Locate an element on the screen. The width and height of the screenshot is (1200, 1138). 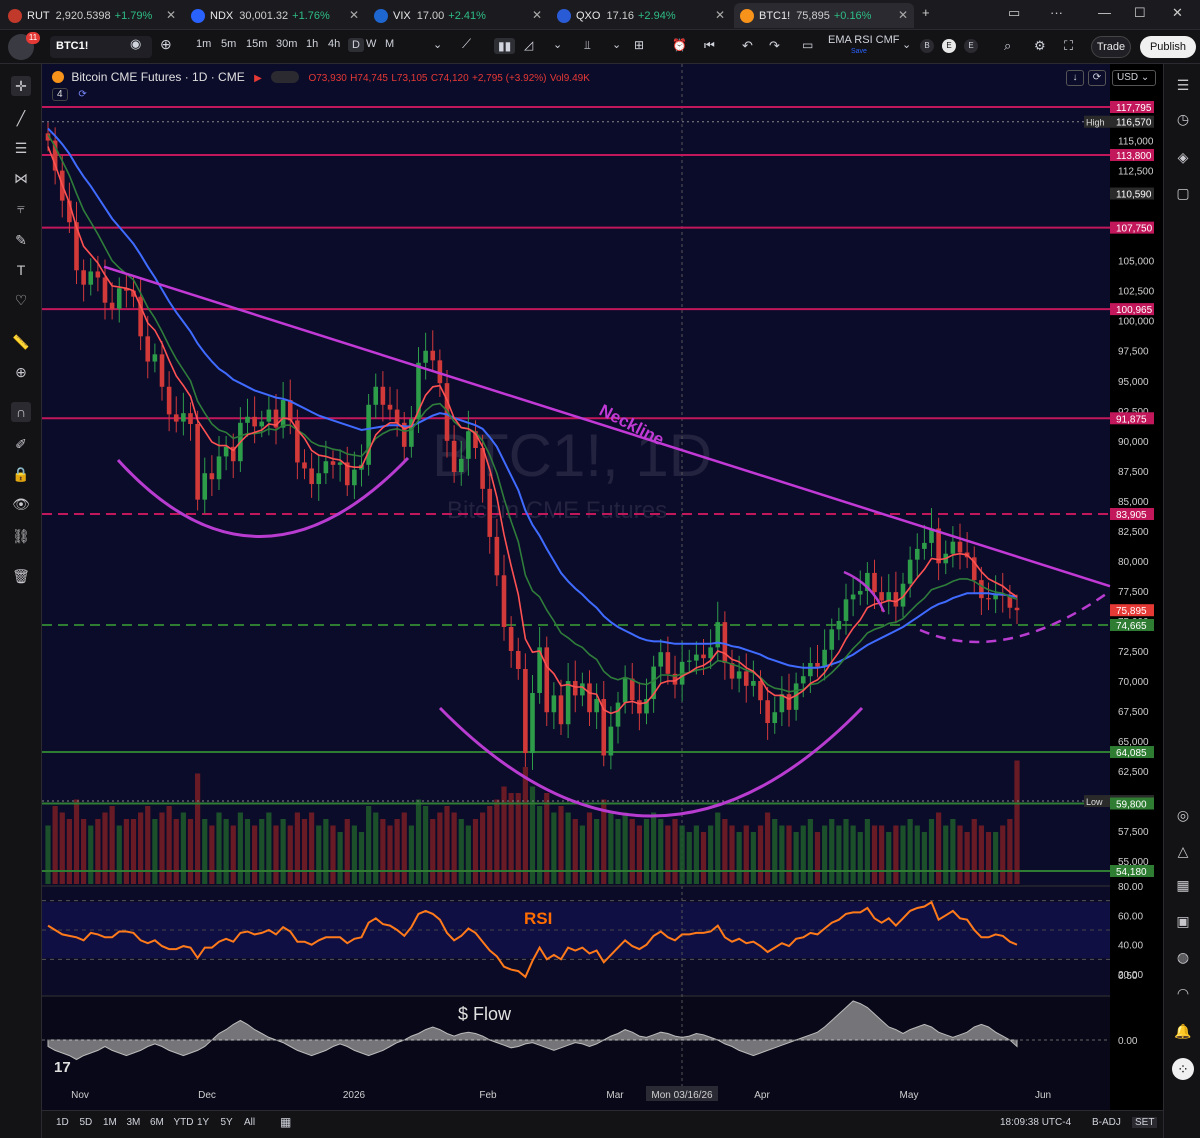
range-5y: 5Y is located at coordinates (227, 1122).